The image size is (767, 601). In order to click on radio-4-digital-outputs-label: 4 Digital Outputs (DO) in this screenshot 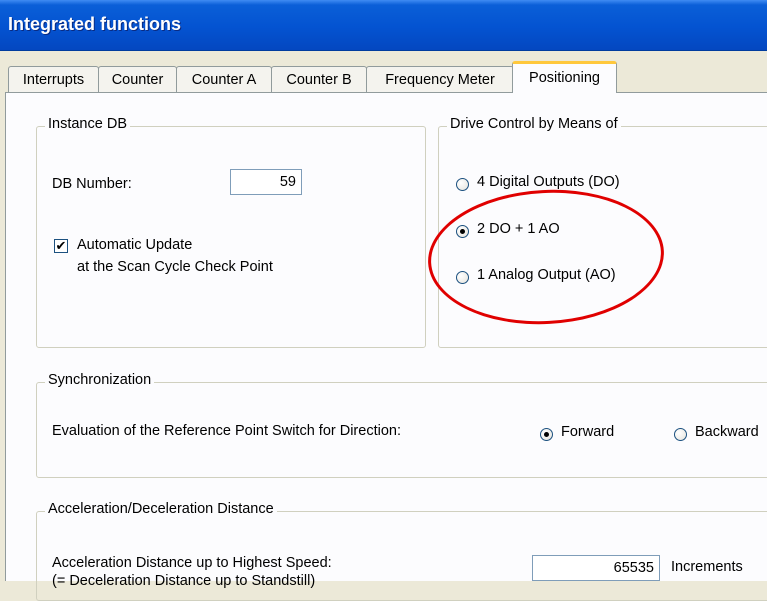, I will do `click(548, 182)`.